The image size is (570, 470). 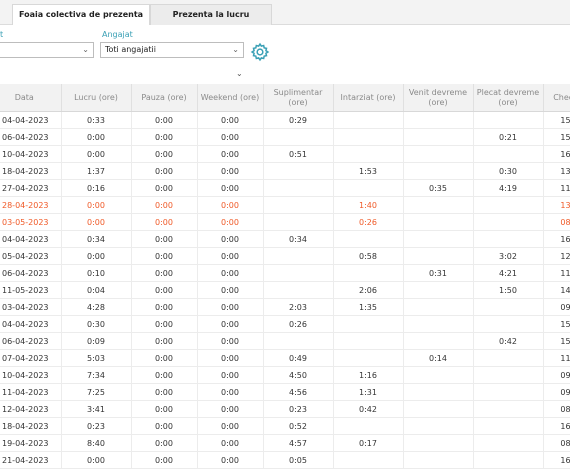 I want to click on table-row: 04-04-2023 0:30 0:00 0:00 0:26 15, so click(x=285, y=324).